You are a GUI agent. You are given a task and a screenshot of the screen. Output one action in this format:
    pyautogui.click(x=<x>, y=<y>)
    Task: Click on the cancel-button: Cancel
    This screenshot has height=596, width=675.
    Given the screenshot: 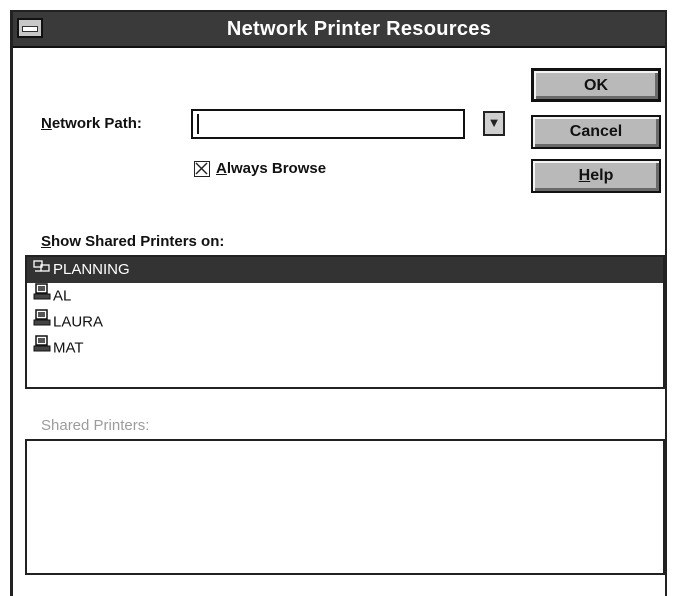 What is the action you would take?
    pyautogui.click(x=596, y=132)
    